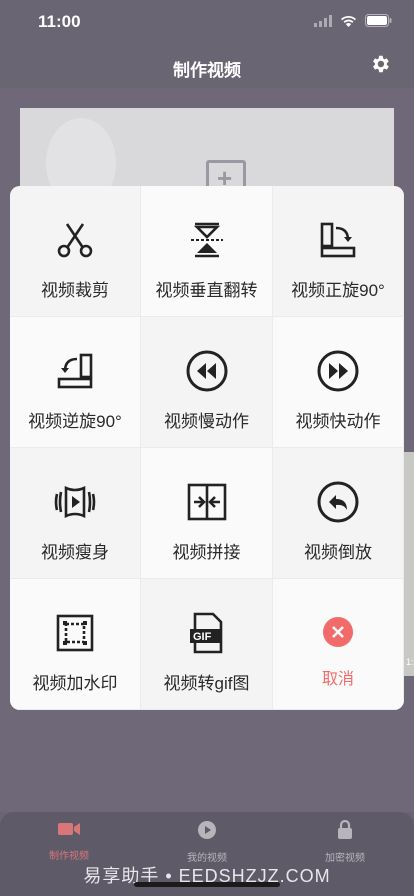 The height and width of the screenshot is (896, 414). What do you see at coordinates (75, 683) in the screenshot?
I see `menu-label: 视频加水印` at bounding box center [75, 683].